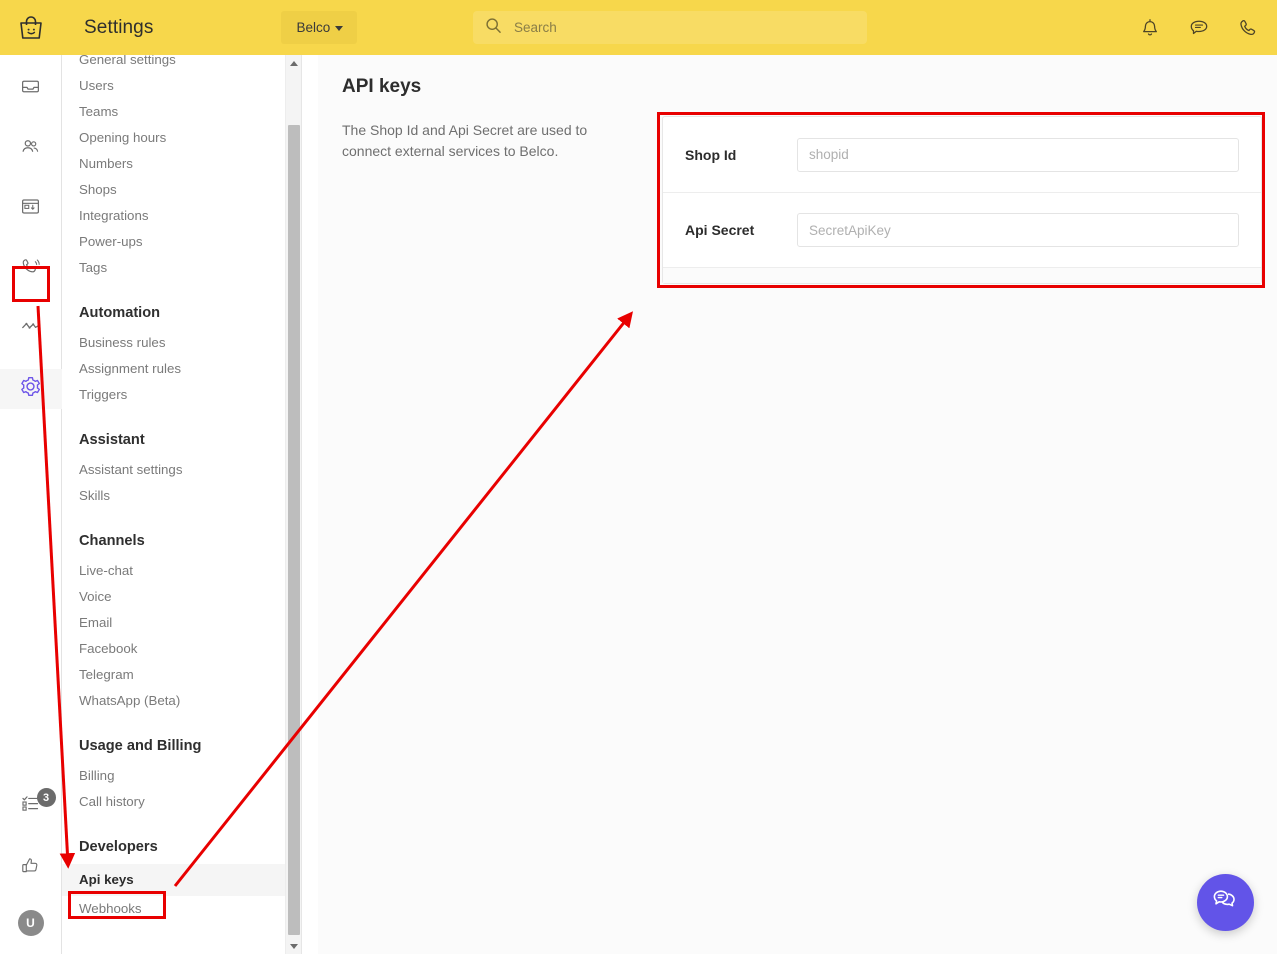 The width and height of the screenshot is (1277, 954). Describe the element at coordinates (31, 806) in the screenshot. I see `rail-item-tasks: 3` at that location.